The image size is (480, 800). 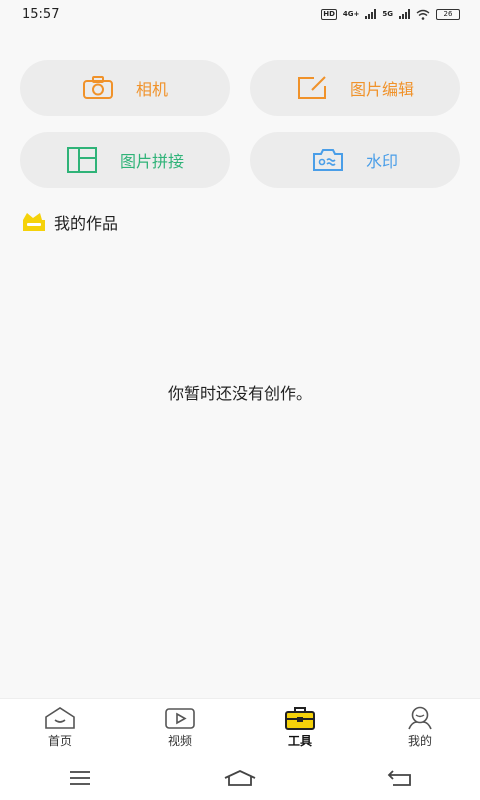 I want to click on tool-grid: 相机 图片编辑 图片拼接 水印, so click(x=240, y=124).